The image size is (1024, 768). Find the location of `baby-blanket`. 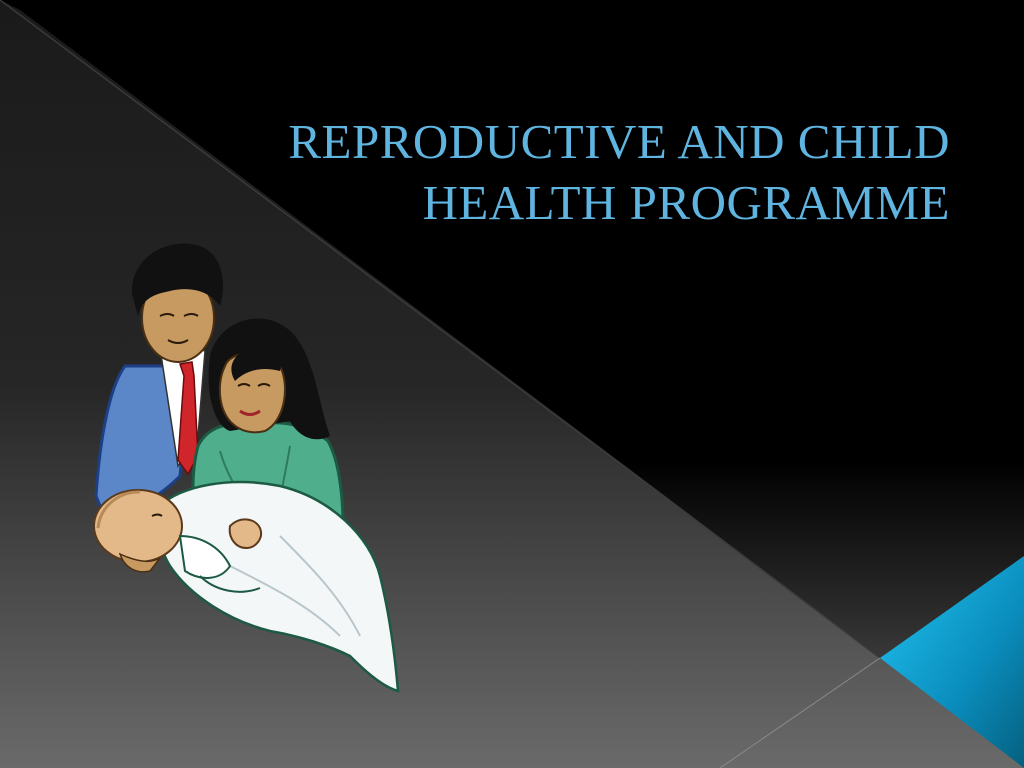

baby-blanket is located at coordinates (278, 586).